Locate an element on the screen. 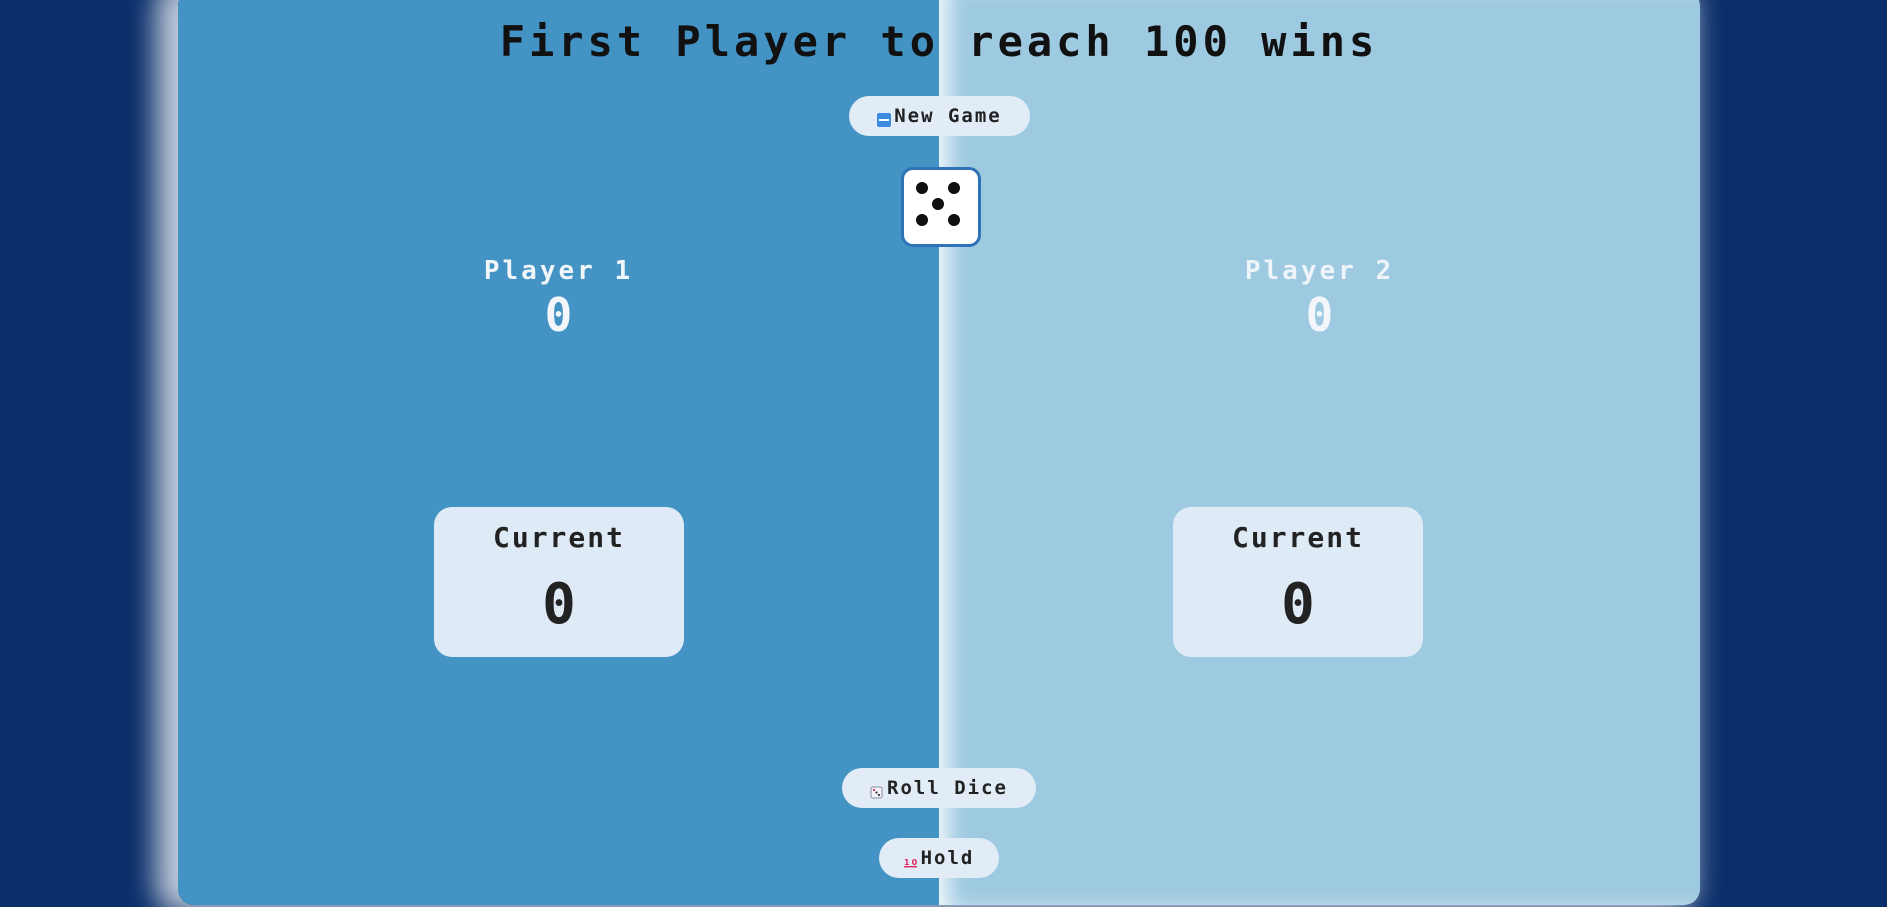 This screenshot has height=907, width=1887. player-1-name: Player 1 is located at coordinates (558, 271).